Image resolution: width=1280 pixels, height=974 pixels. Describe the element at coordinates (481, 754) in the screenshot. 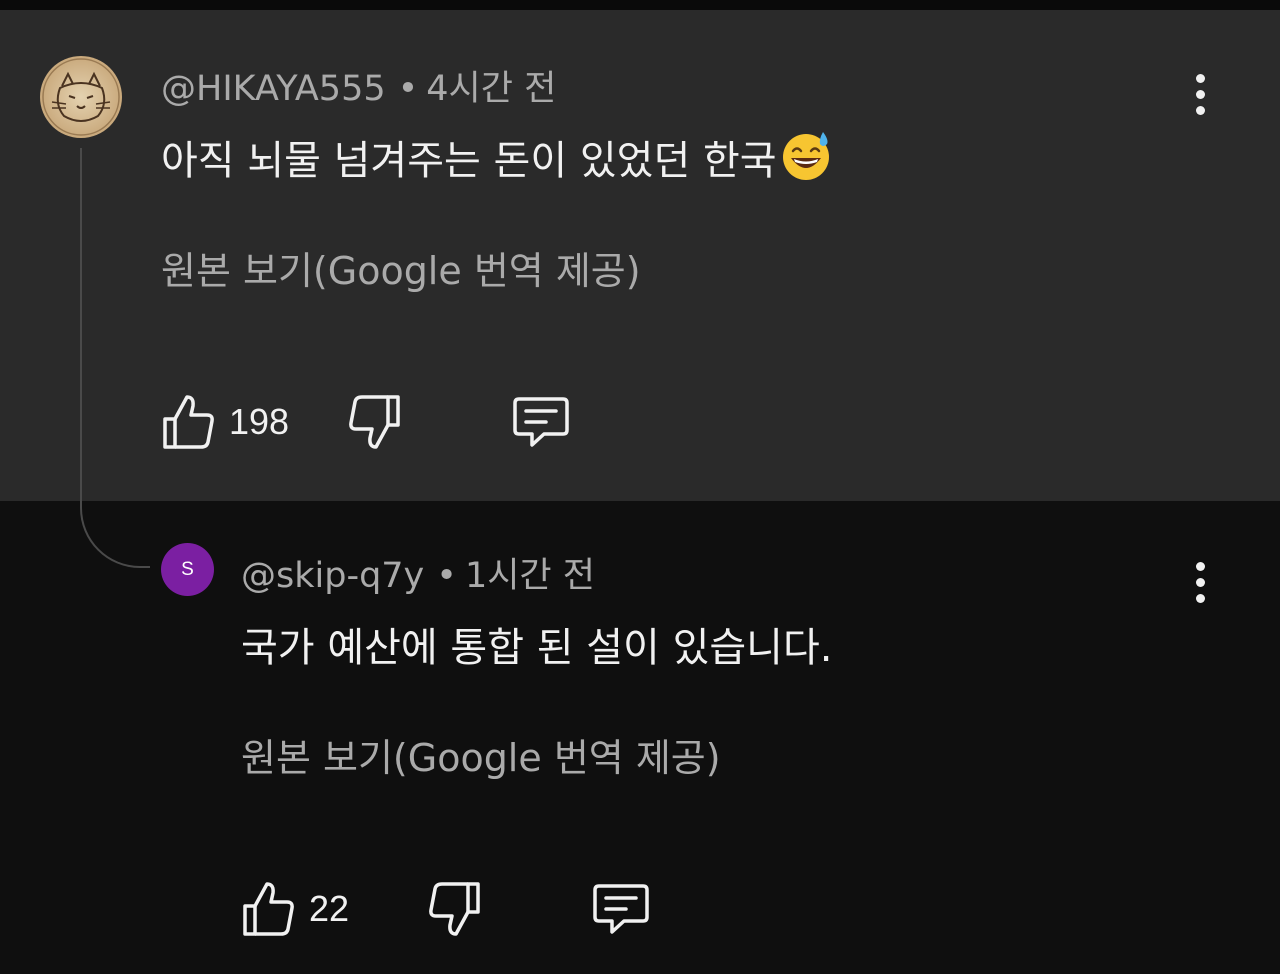

I see `reply-see-original-link: 원본 보기(Google 번역 제공)` at that location.